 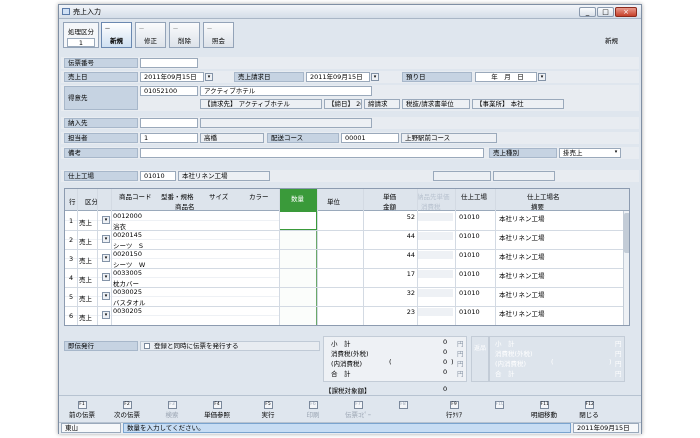 I want to click on col-price-sub2: 消費税, so click(x=431, y=207).